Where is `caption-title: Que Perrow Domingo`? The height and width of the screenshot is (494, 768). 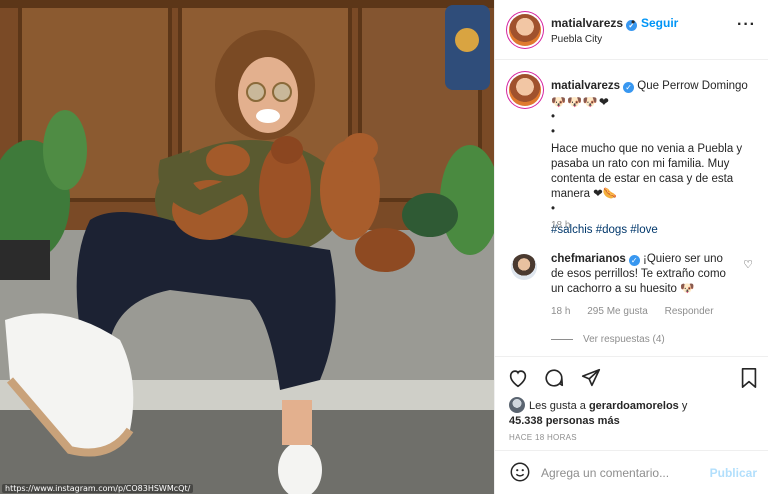
caption-title: Que Perrow Domingo is located at coordinates (692, 86).